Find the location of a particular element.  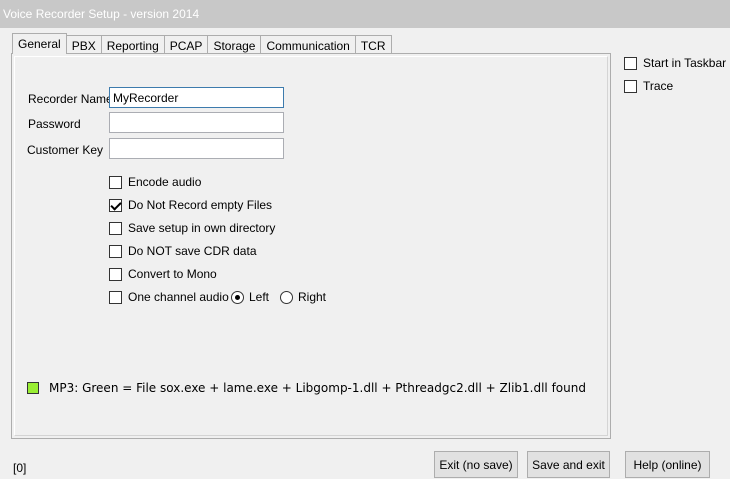

one-channel-audio-checkbox is located at coordinates (115, 297).